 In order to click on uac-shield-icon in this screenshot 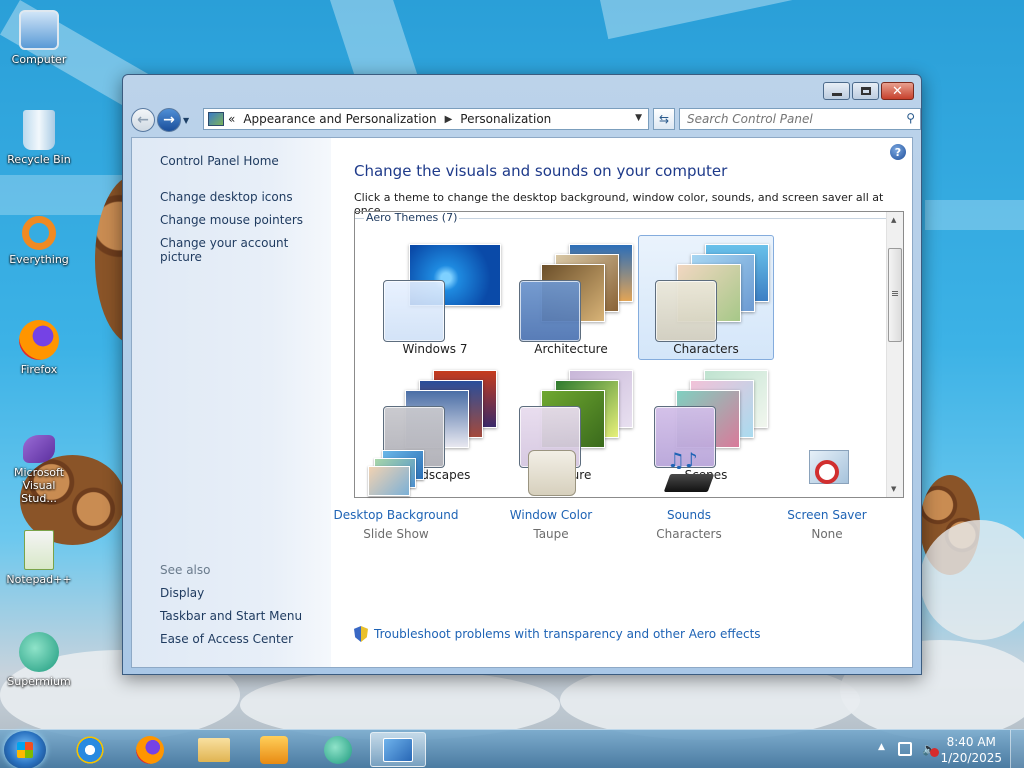, I will do `click(361, 634)`.